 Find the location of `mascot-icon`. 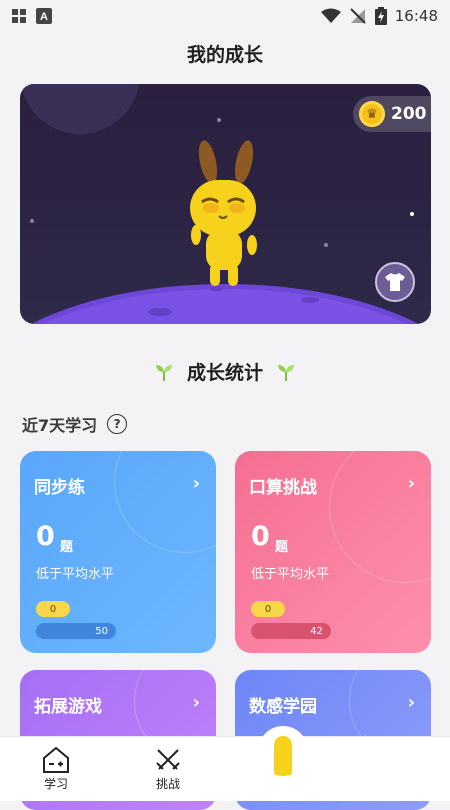

mascot-icon is located at coordinates (283, 756).